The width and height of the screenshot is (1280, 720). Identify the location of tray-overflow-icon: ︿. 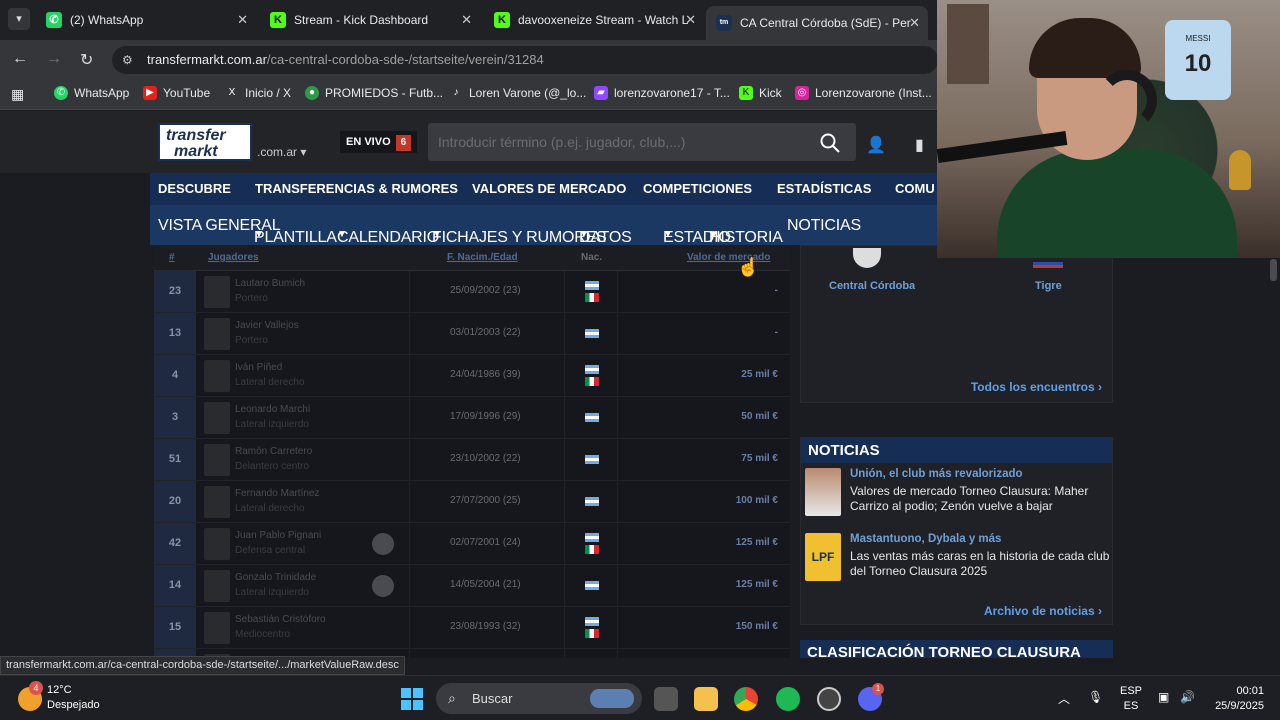
(1064, 698).